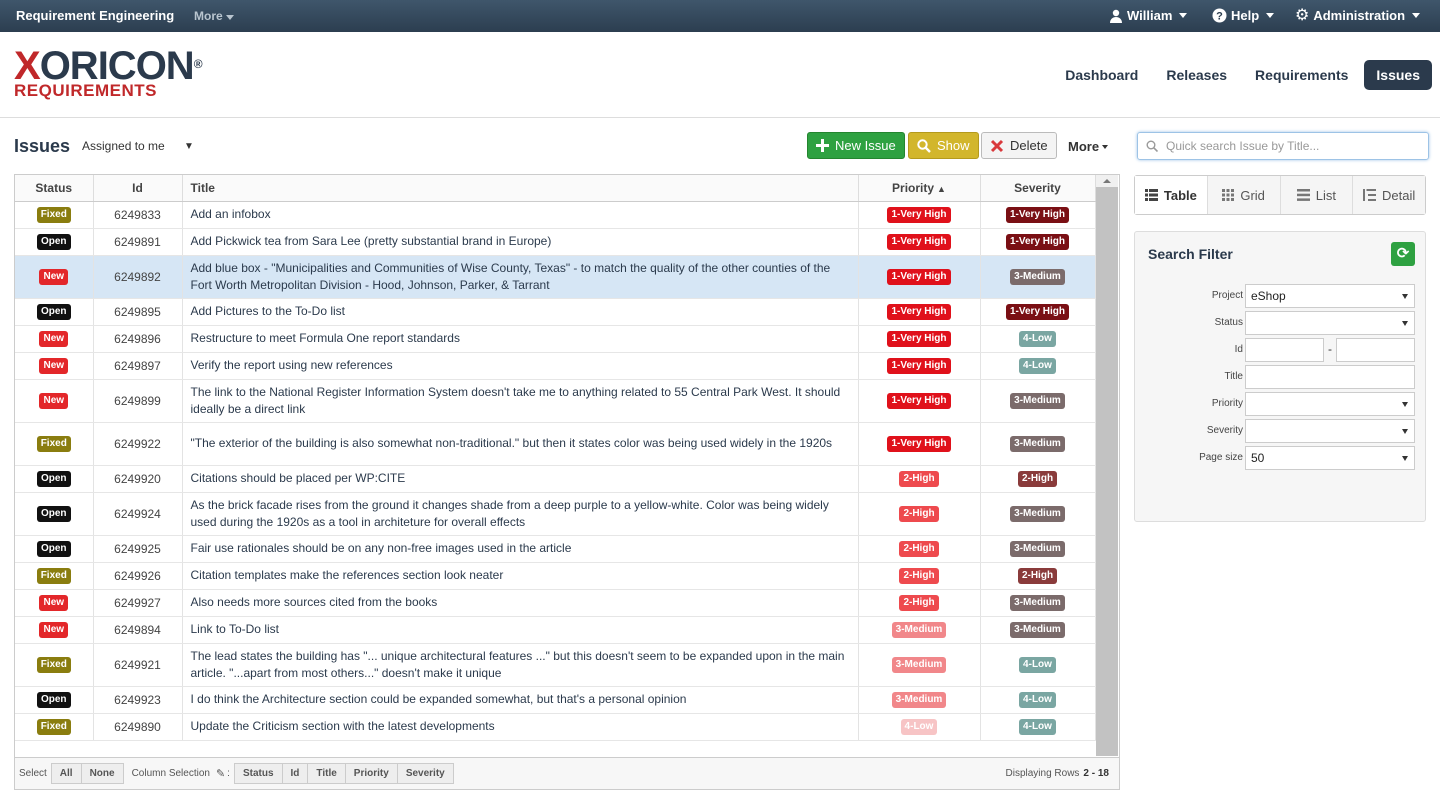 This screenshot has height=799, width=1440. What do you see at coordinates (1284, 350) in the screenshot?
I see `id-from-field` at bounding box center [1284, 350].